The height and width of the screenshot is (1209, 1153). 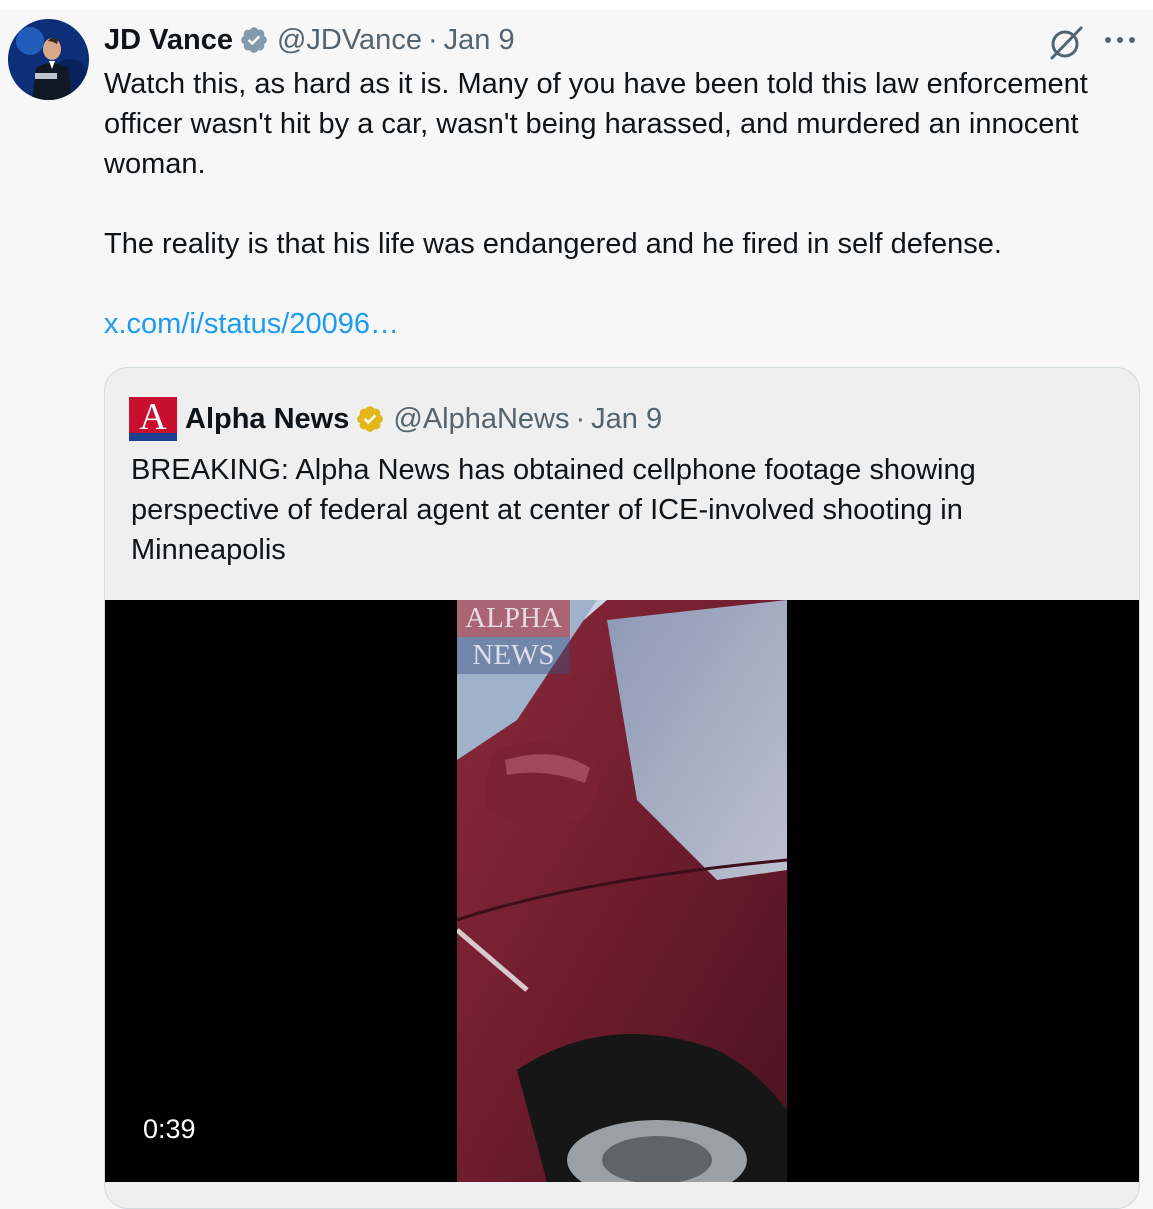 I want to click on verified-badge-icon, so click(x=254, y=40).